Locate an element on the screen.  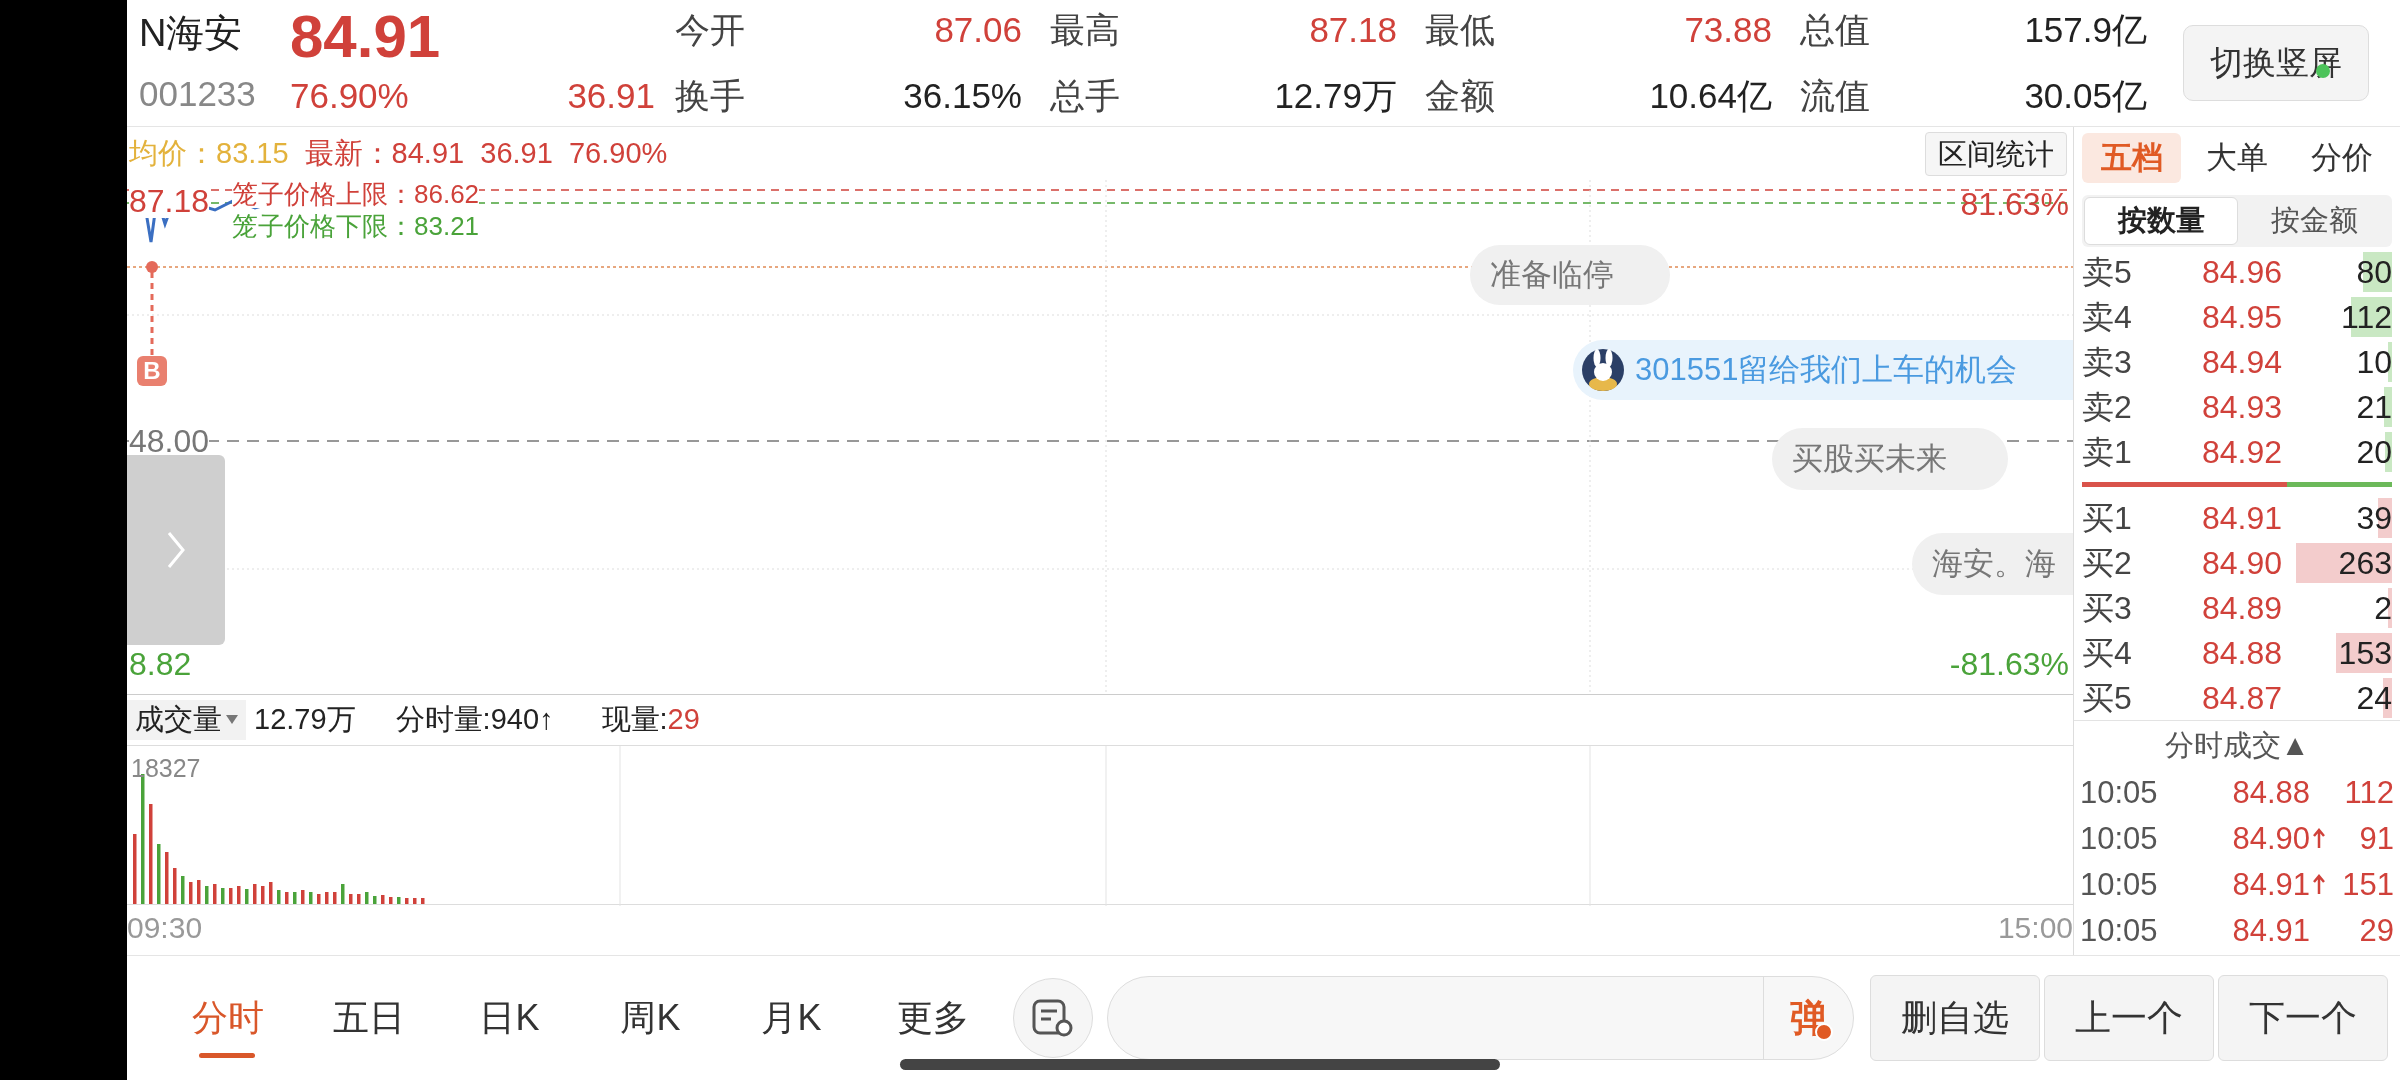
trade-quantity: 151 is located at coordinates (2368, 884).